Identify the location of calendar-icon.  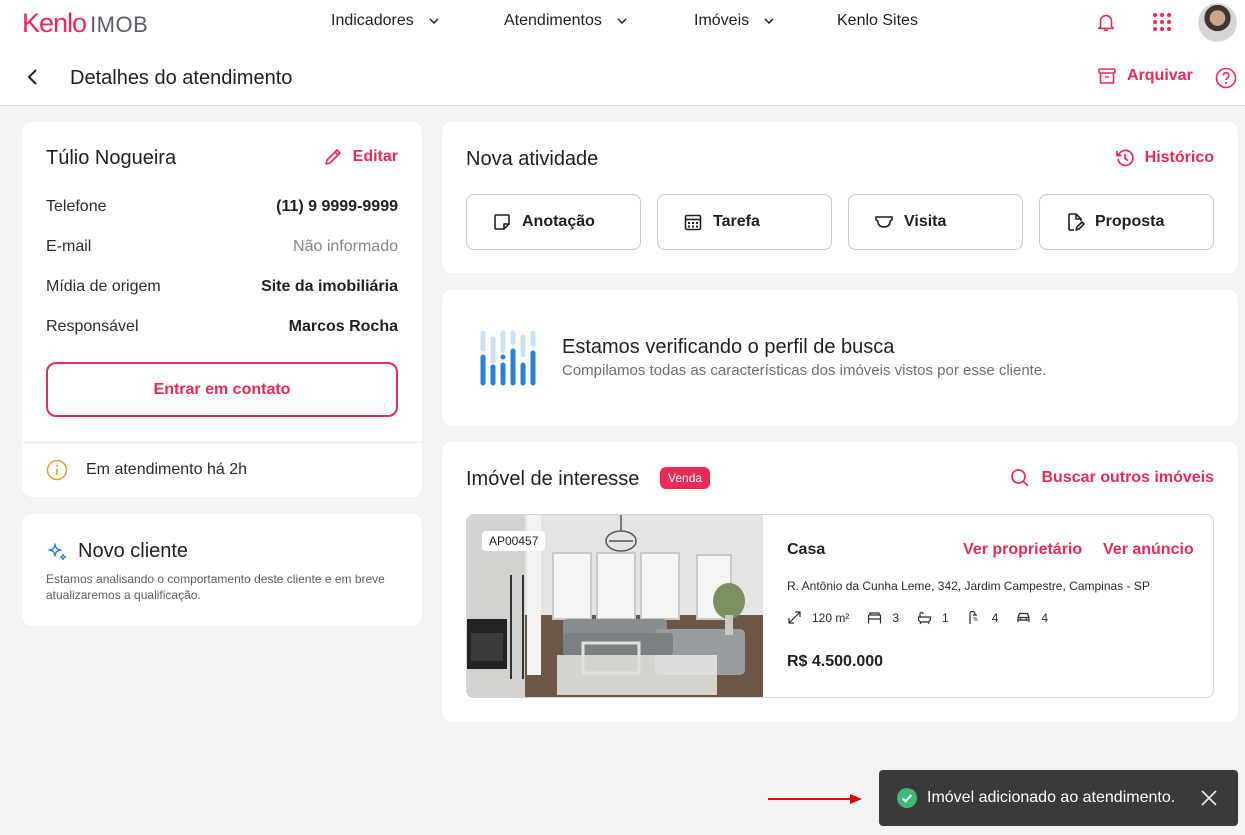
(693, 222).